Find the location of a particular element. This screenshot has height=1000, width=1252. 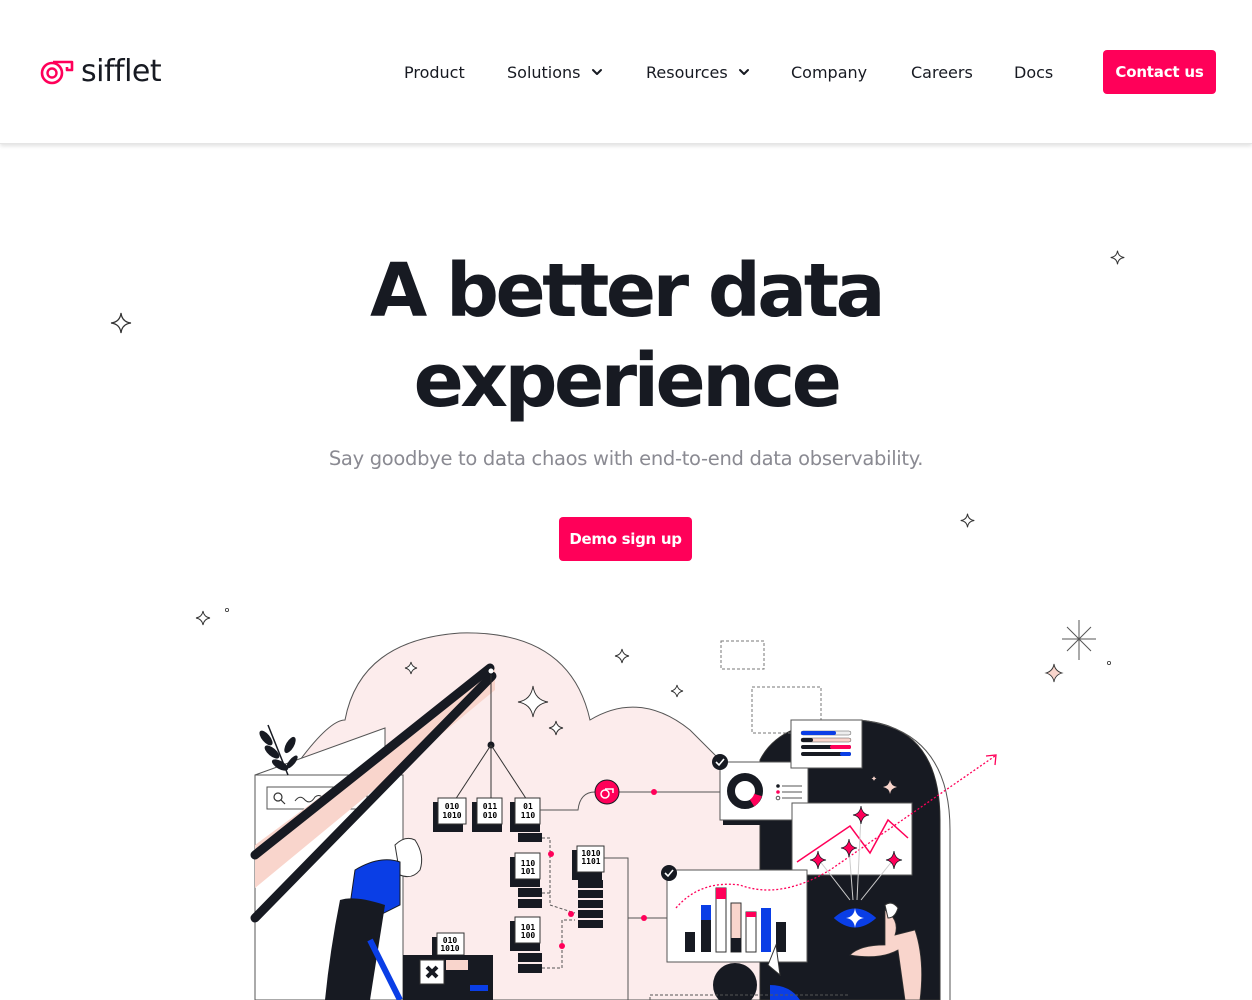

svg-text: 01 is located at coordinates (528, 806).